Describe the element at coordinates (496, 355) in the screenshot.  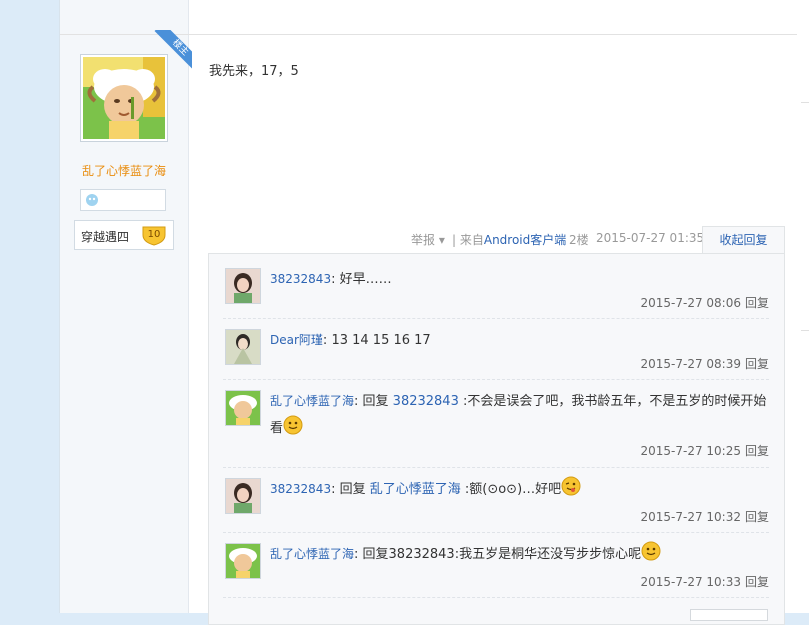
I see `comment-item: Dear阿瑾: 13 14 15 16 17 2015-7-27 08:39 回复` at that location.